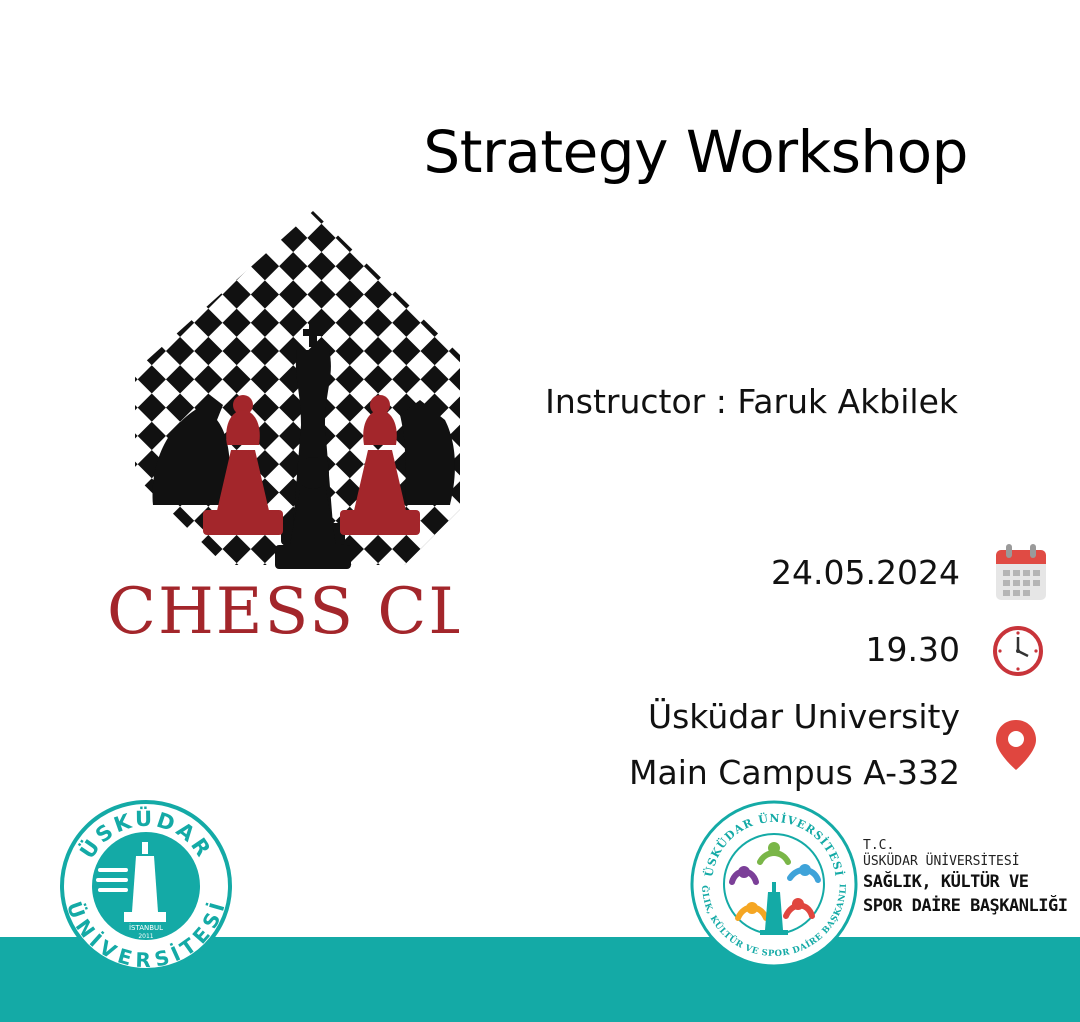 The image size is (1080, 1022). I want to click on uskudar-university-logo: ÜSKÜDAR ÜNİVERSİTESİ İSTANBUL 2011, so click(146, 886).